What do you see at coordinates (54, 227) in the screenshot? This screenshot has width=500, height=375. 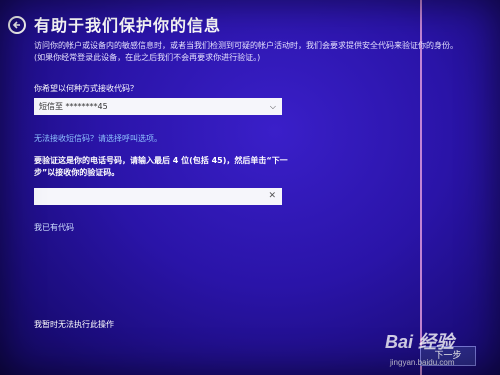 I see `have-code-link: 我已有代码` at bounding box center [54, 227].